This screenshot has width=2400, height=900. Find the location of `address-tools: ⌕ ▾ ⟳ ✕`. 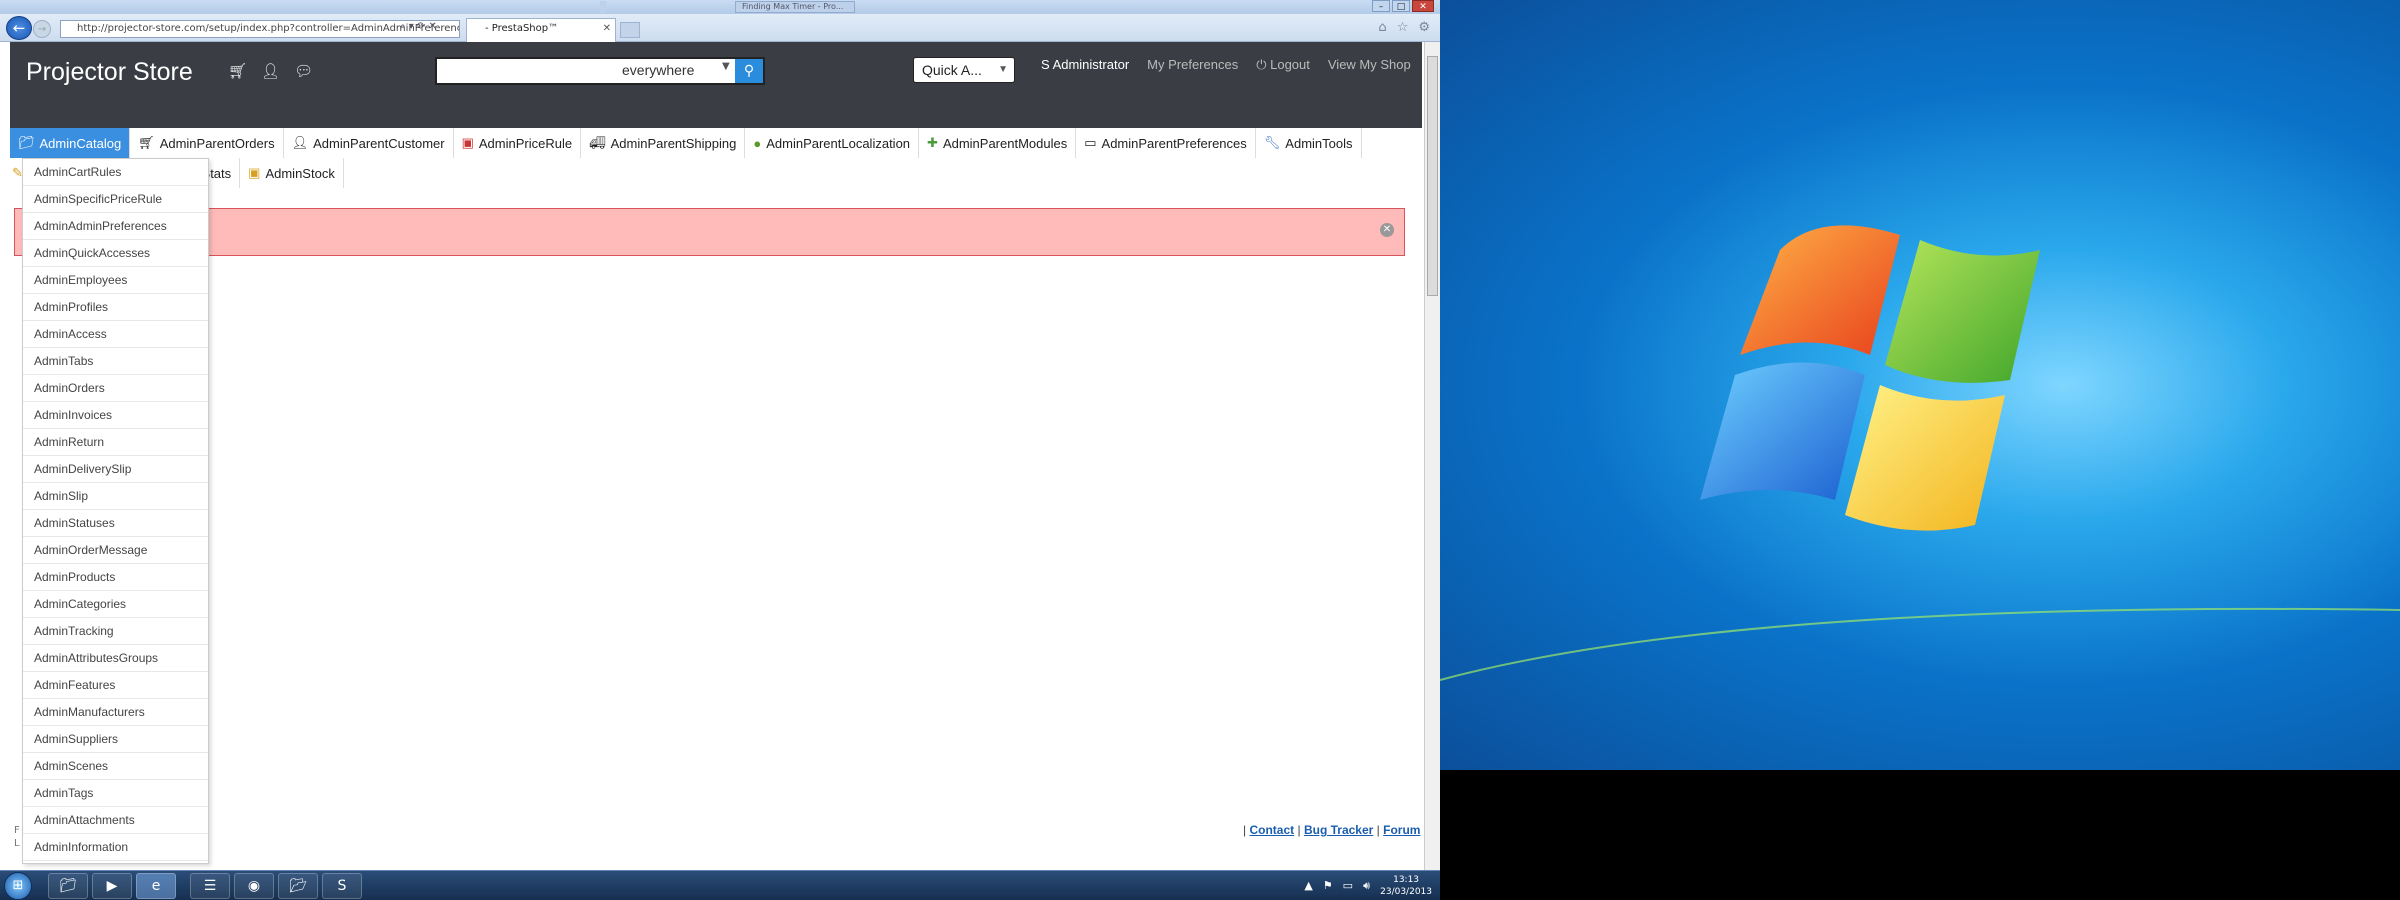

address-tools: ⌕ ▾ ⟳ ✕ is located at coordinates (418, 26).